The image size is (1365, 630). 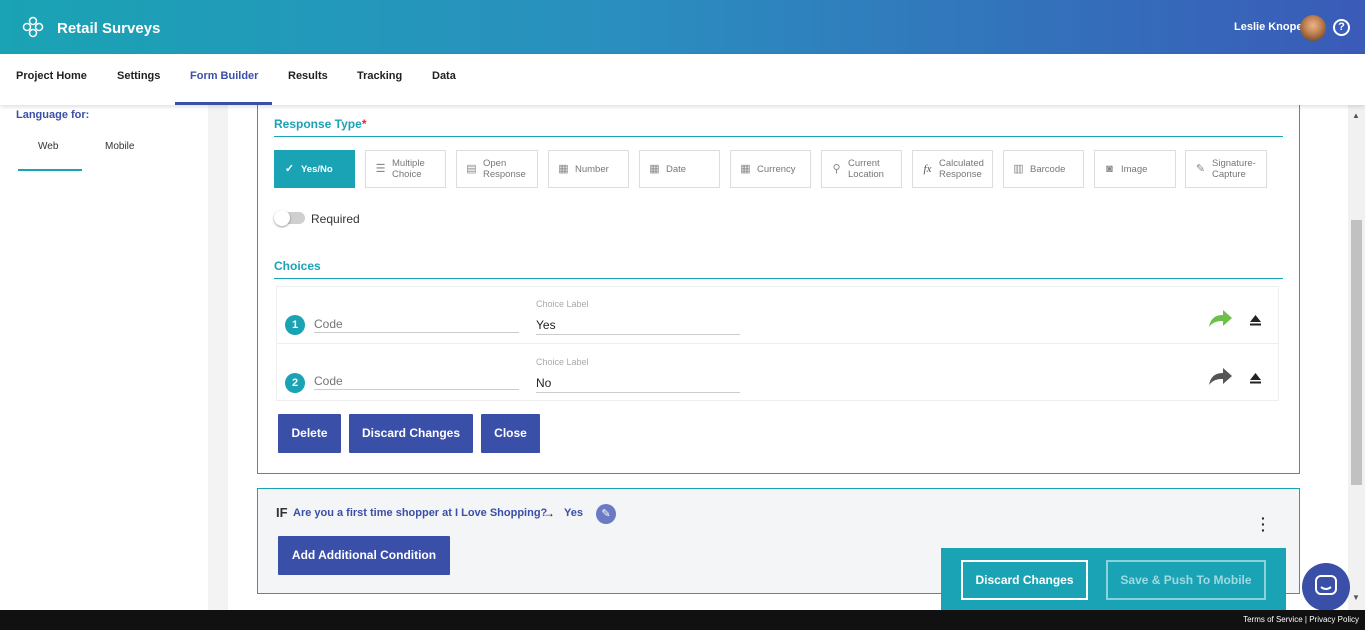 I want to click on edit-pencil-icon: ✎, so click(x=606, y=514).